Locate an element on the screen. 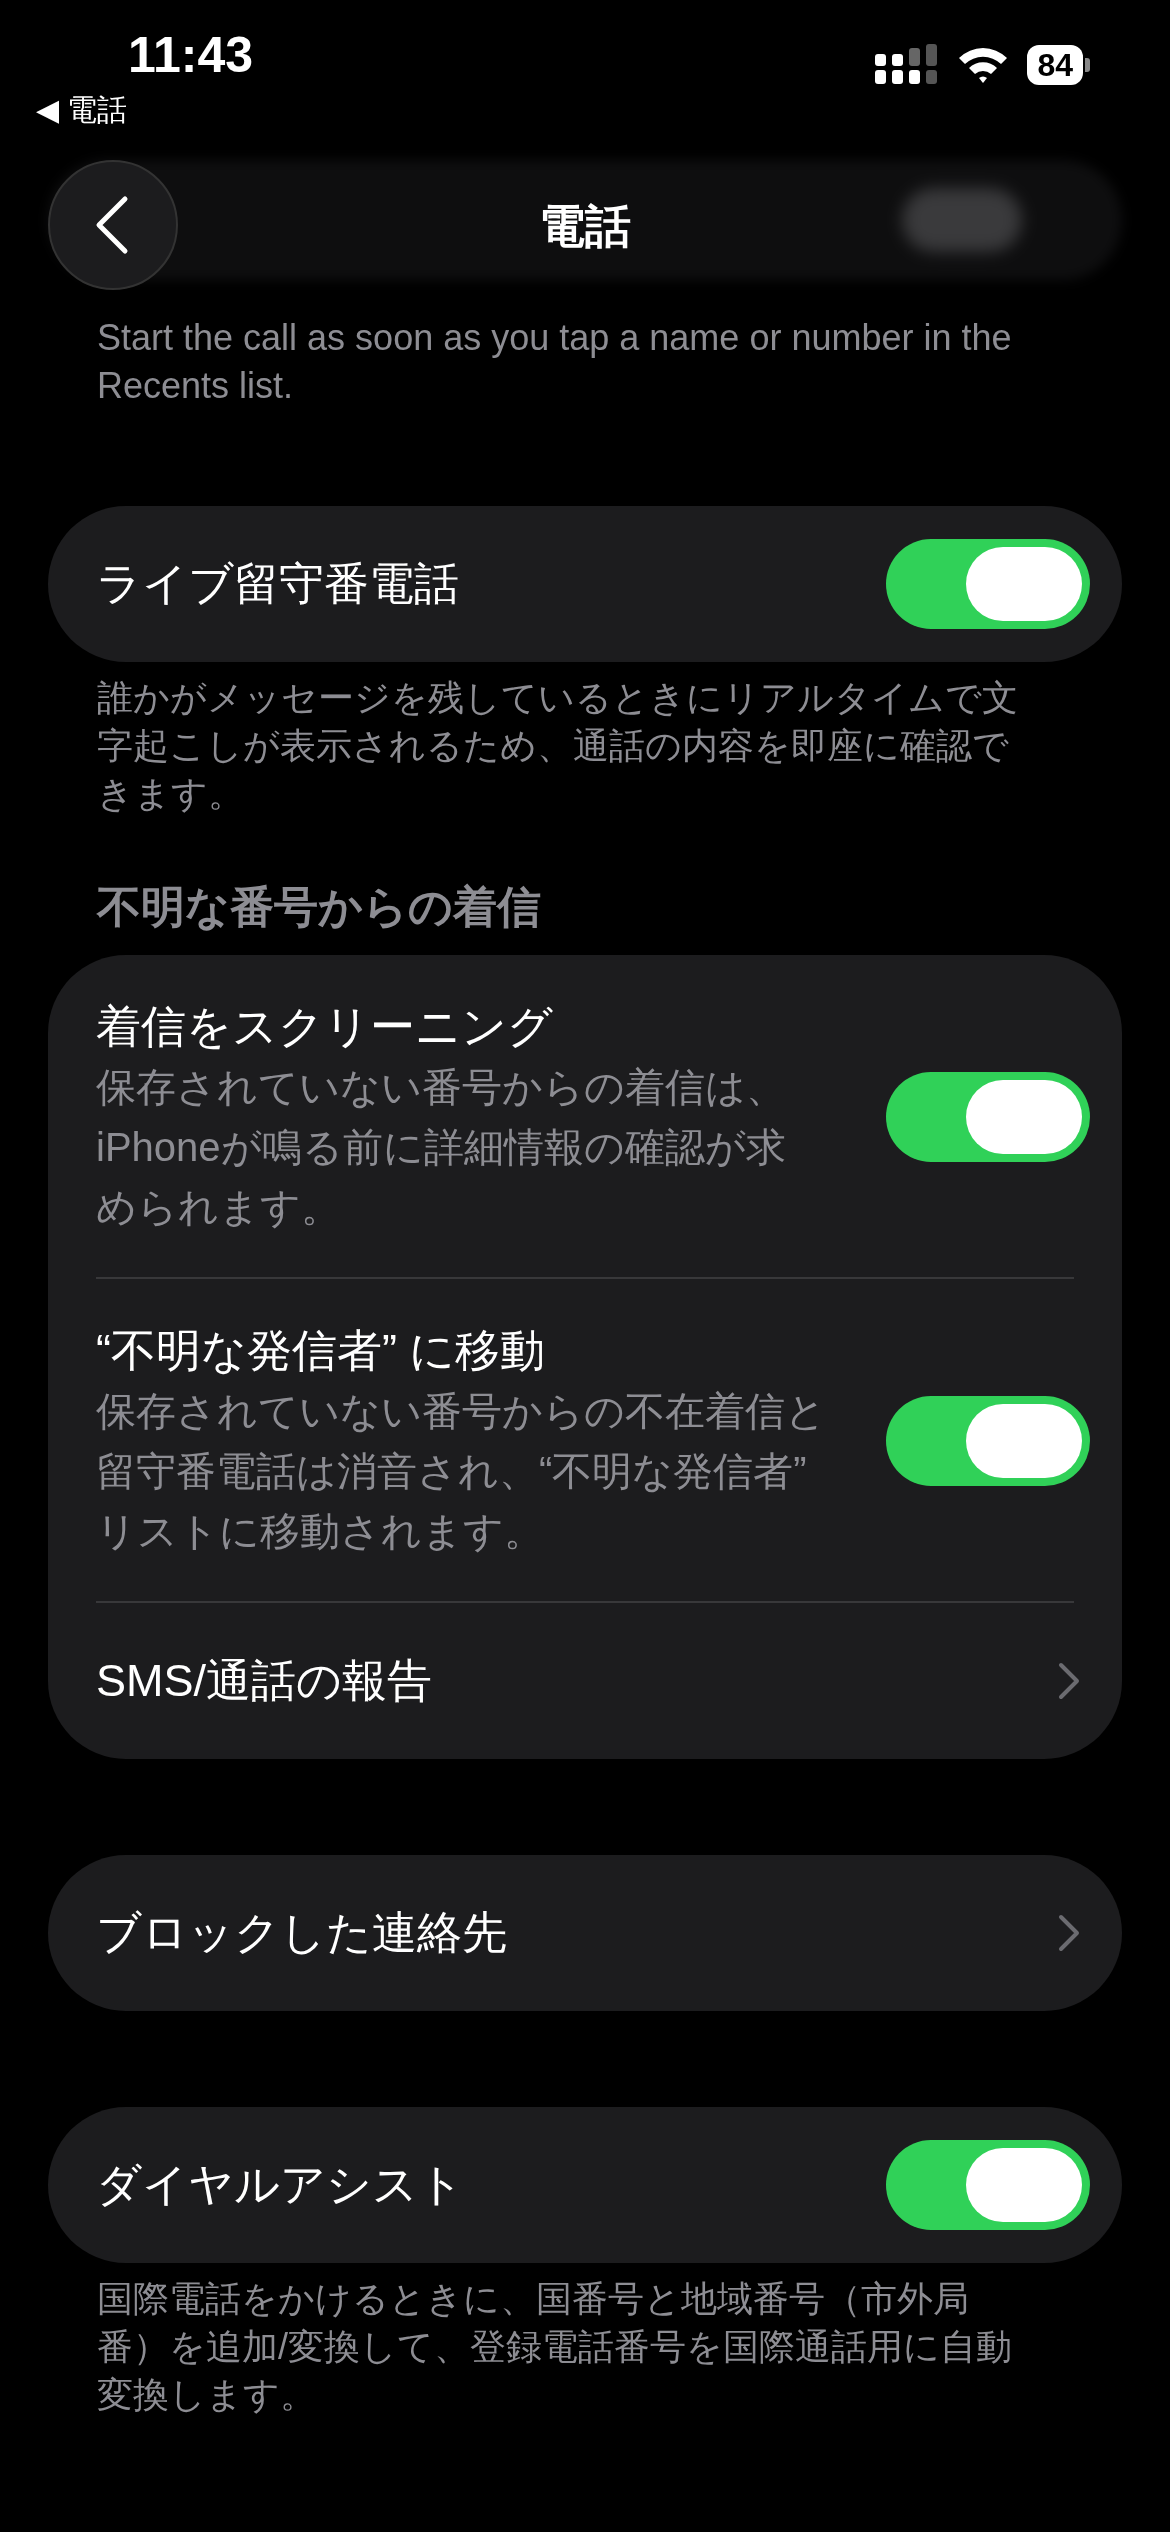 The height and width of the screenshot is (2532, 1170). section-header: 不明な番号からの着信 is located at coordinates (319, 907).